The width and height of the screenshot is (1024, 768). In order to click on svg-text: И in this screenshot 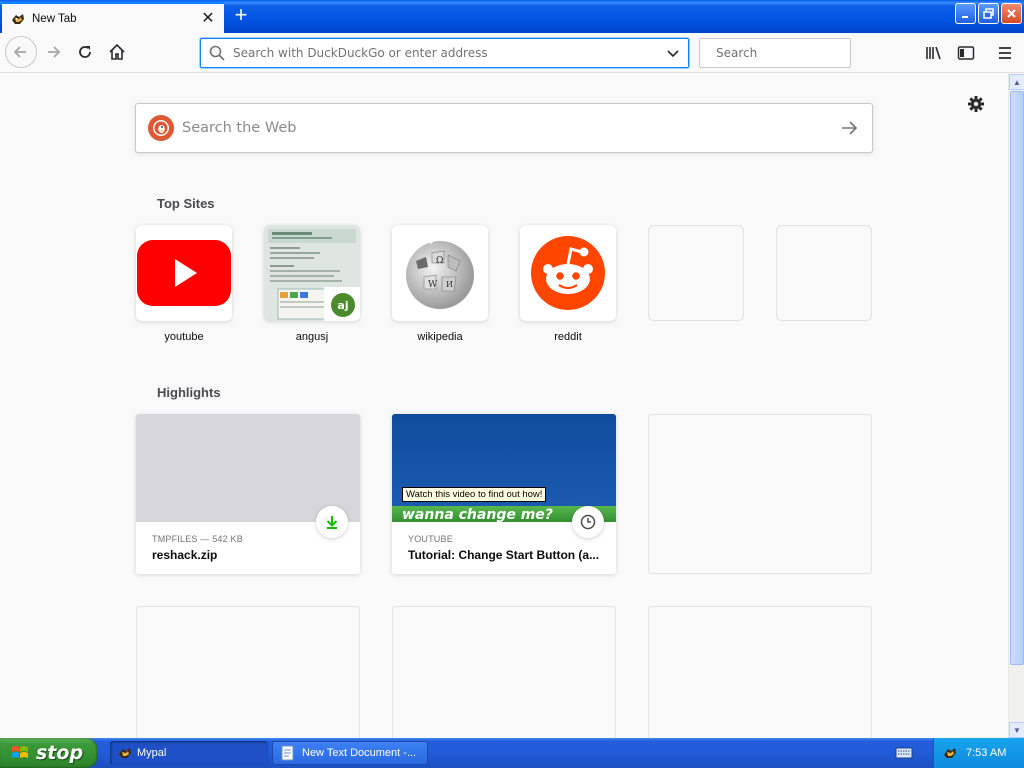, I will do `click(449, 284)`.